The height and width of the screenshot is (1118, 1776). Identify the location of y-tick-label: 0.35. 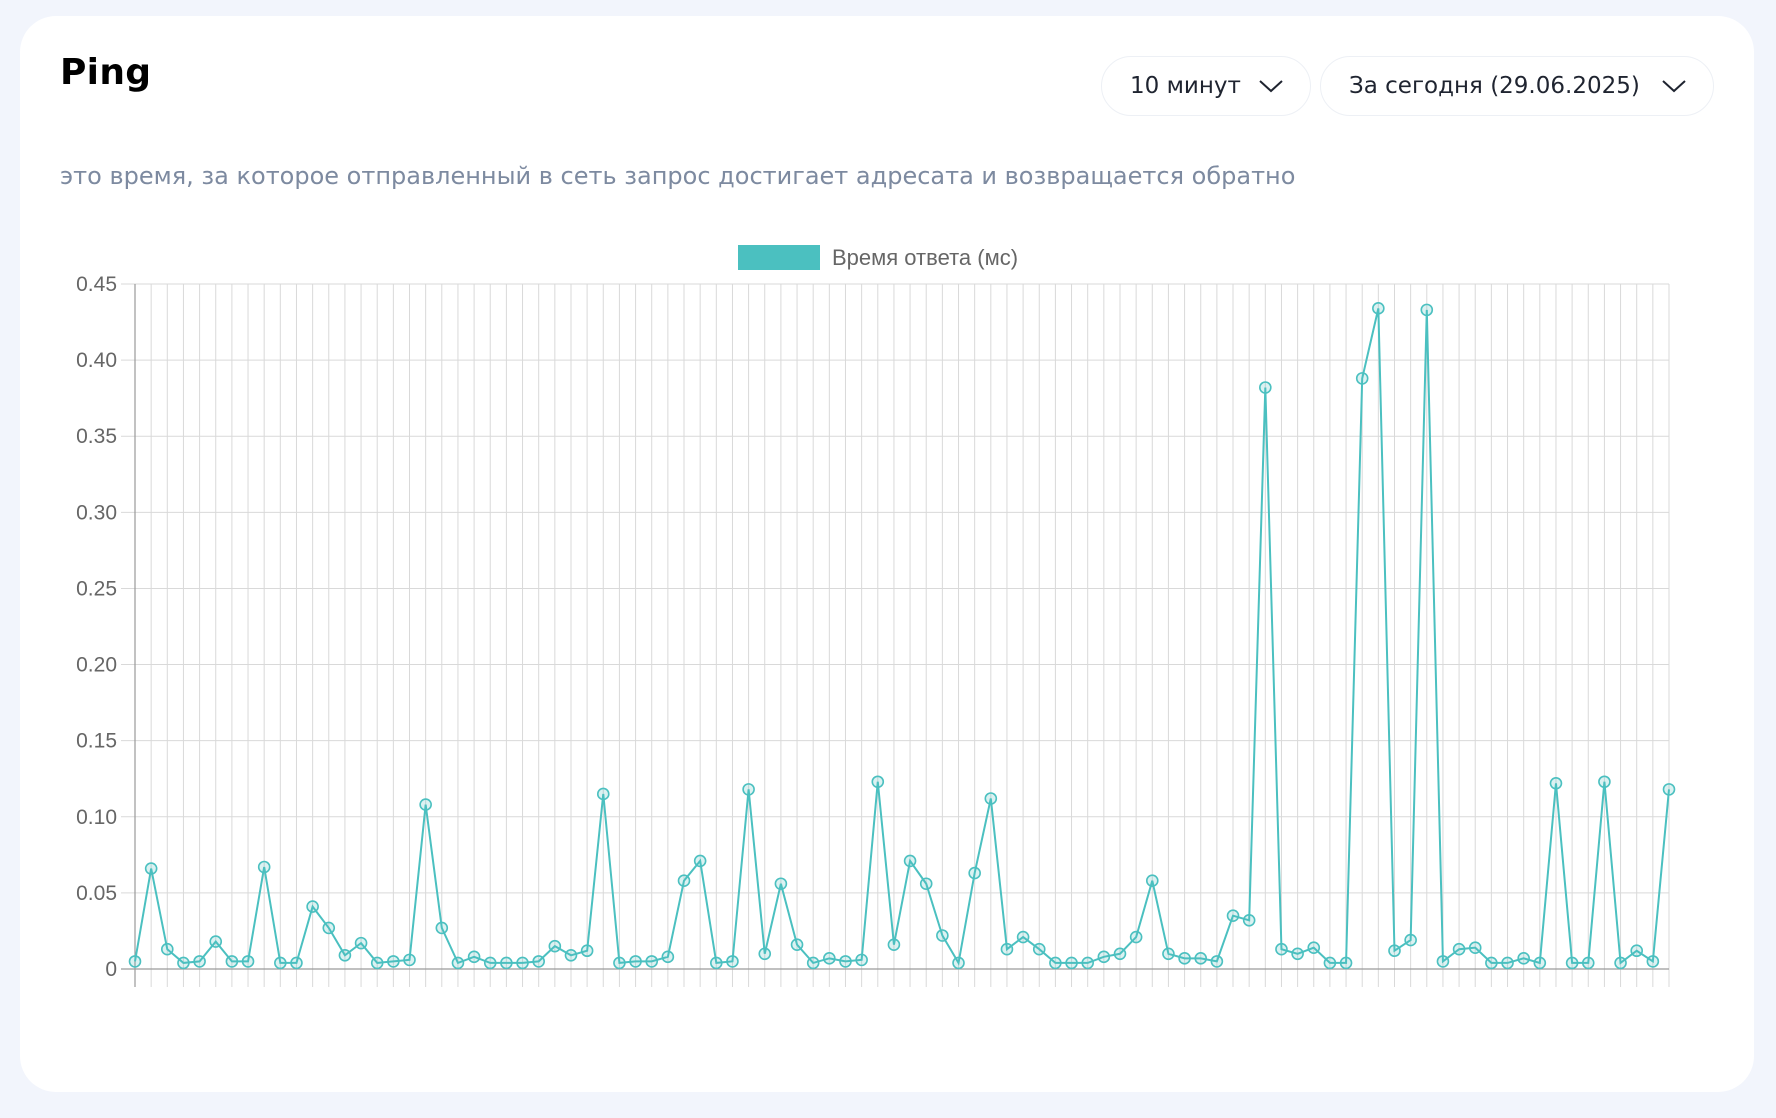
(96, 436).